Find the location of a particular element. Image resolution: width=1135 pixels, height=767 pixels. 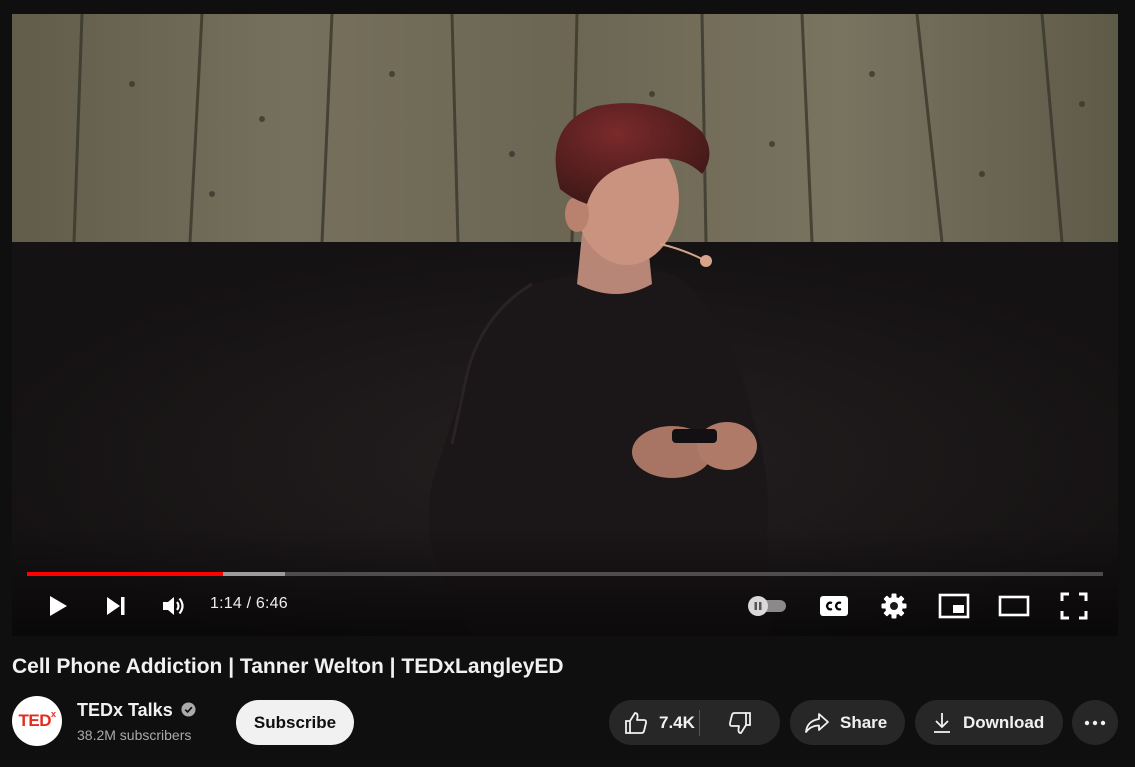

download-label: Download is located at coordinates (1004, 722).